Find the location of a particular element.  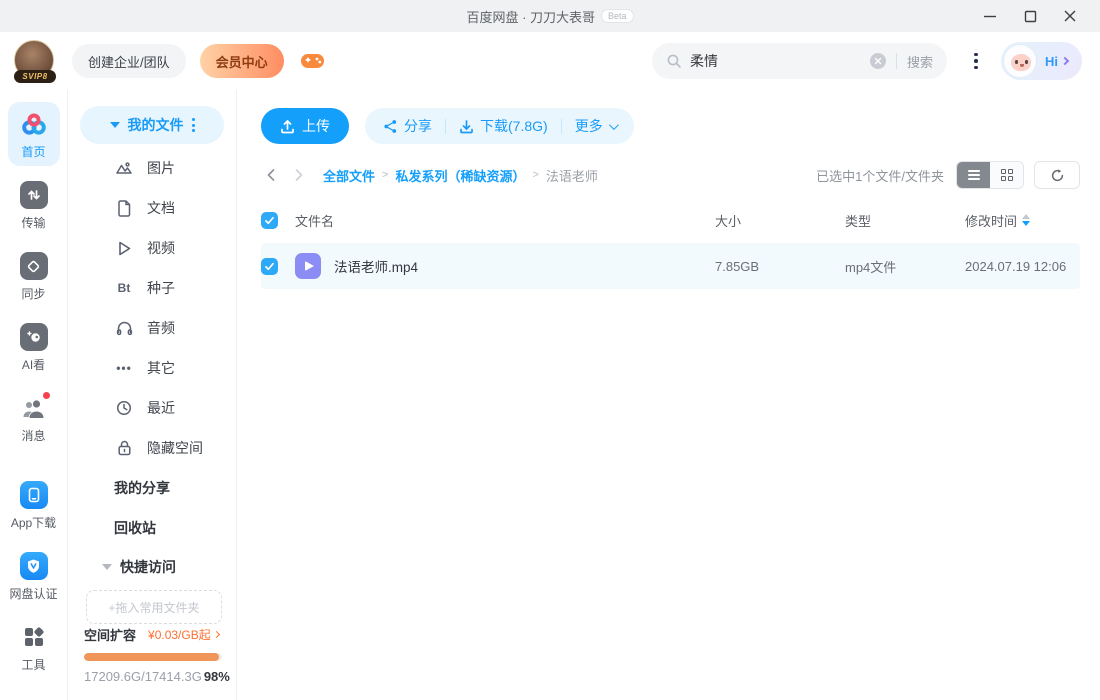

breadcrumb-all-files: 全部文件 is located at coordinates (349, 175).